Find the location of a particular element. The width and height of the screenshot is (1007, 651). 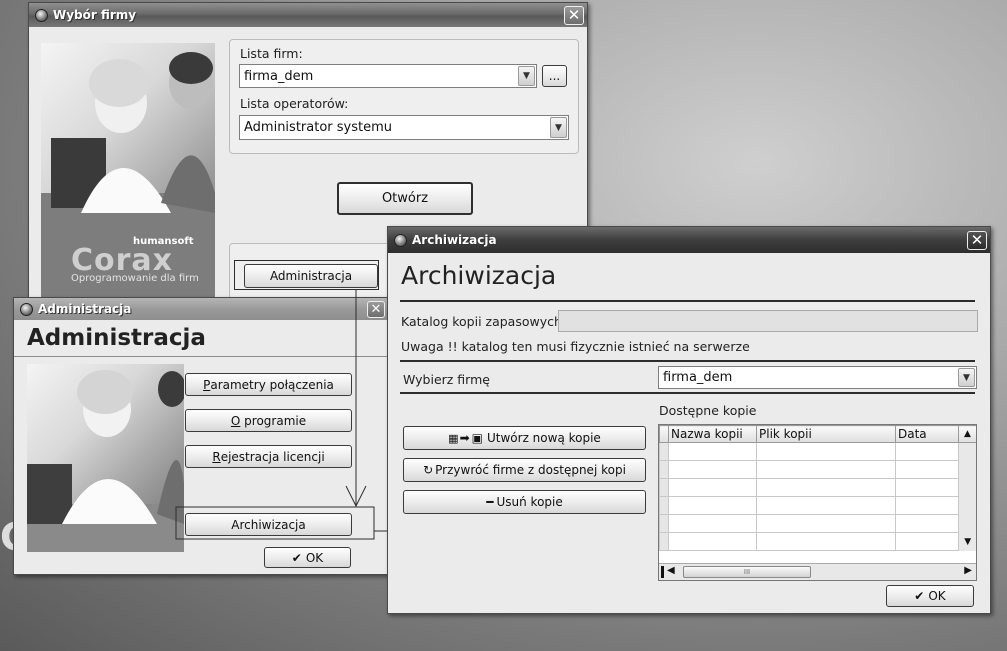

o-programie-button: O programie is located at coordinates (268, 420).